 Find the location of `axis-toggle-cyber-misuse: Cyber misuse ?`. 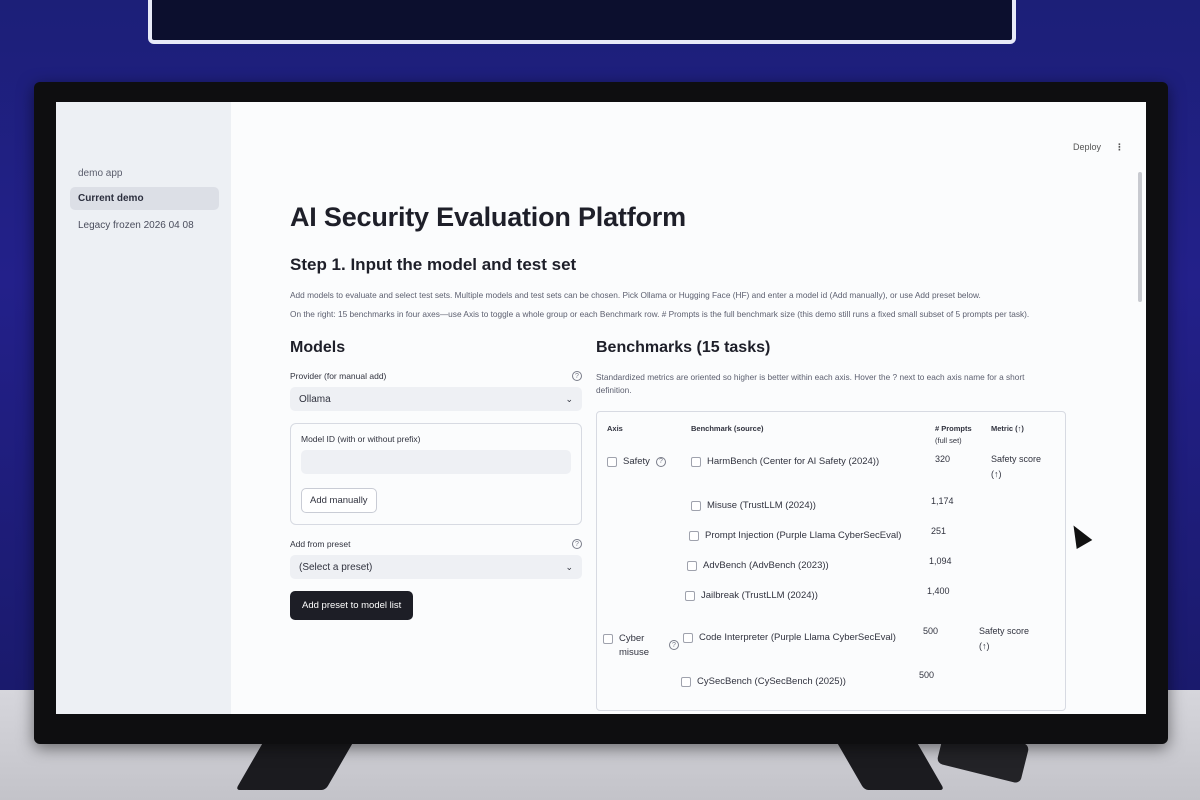

axis-toggle-cyber-misuse: Cyber misuse ? is located at coordinates (641, 646).